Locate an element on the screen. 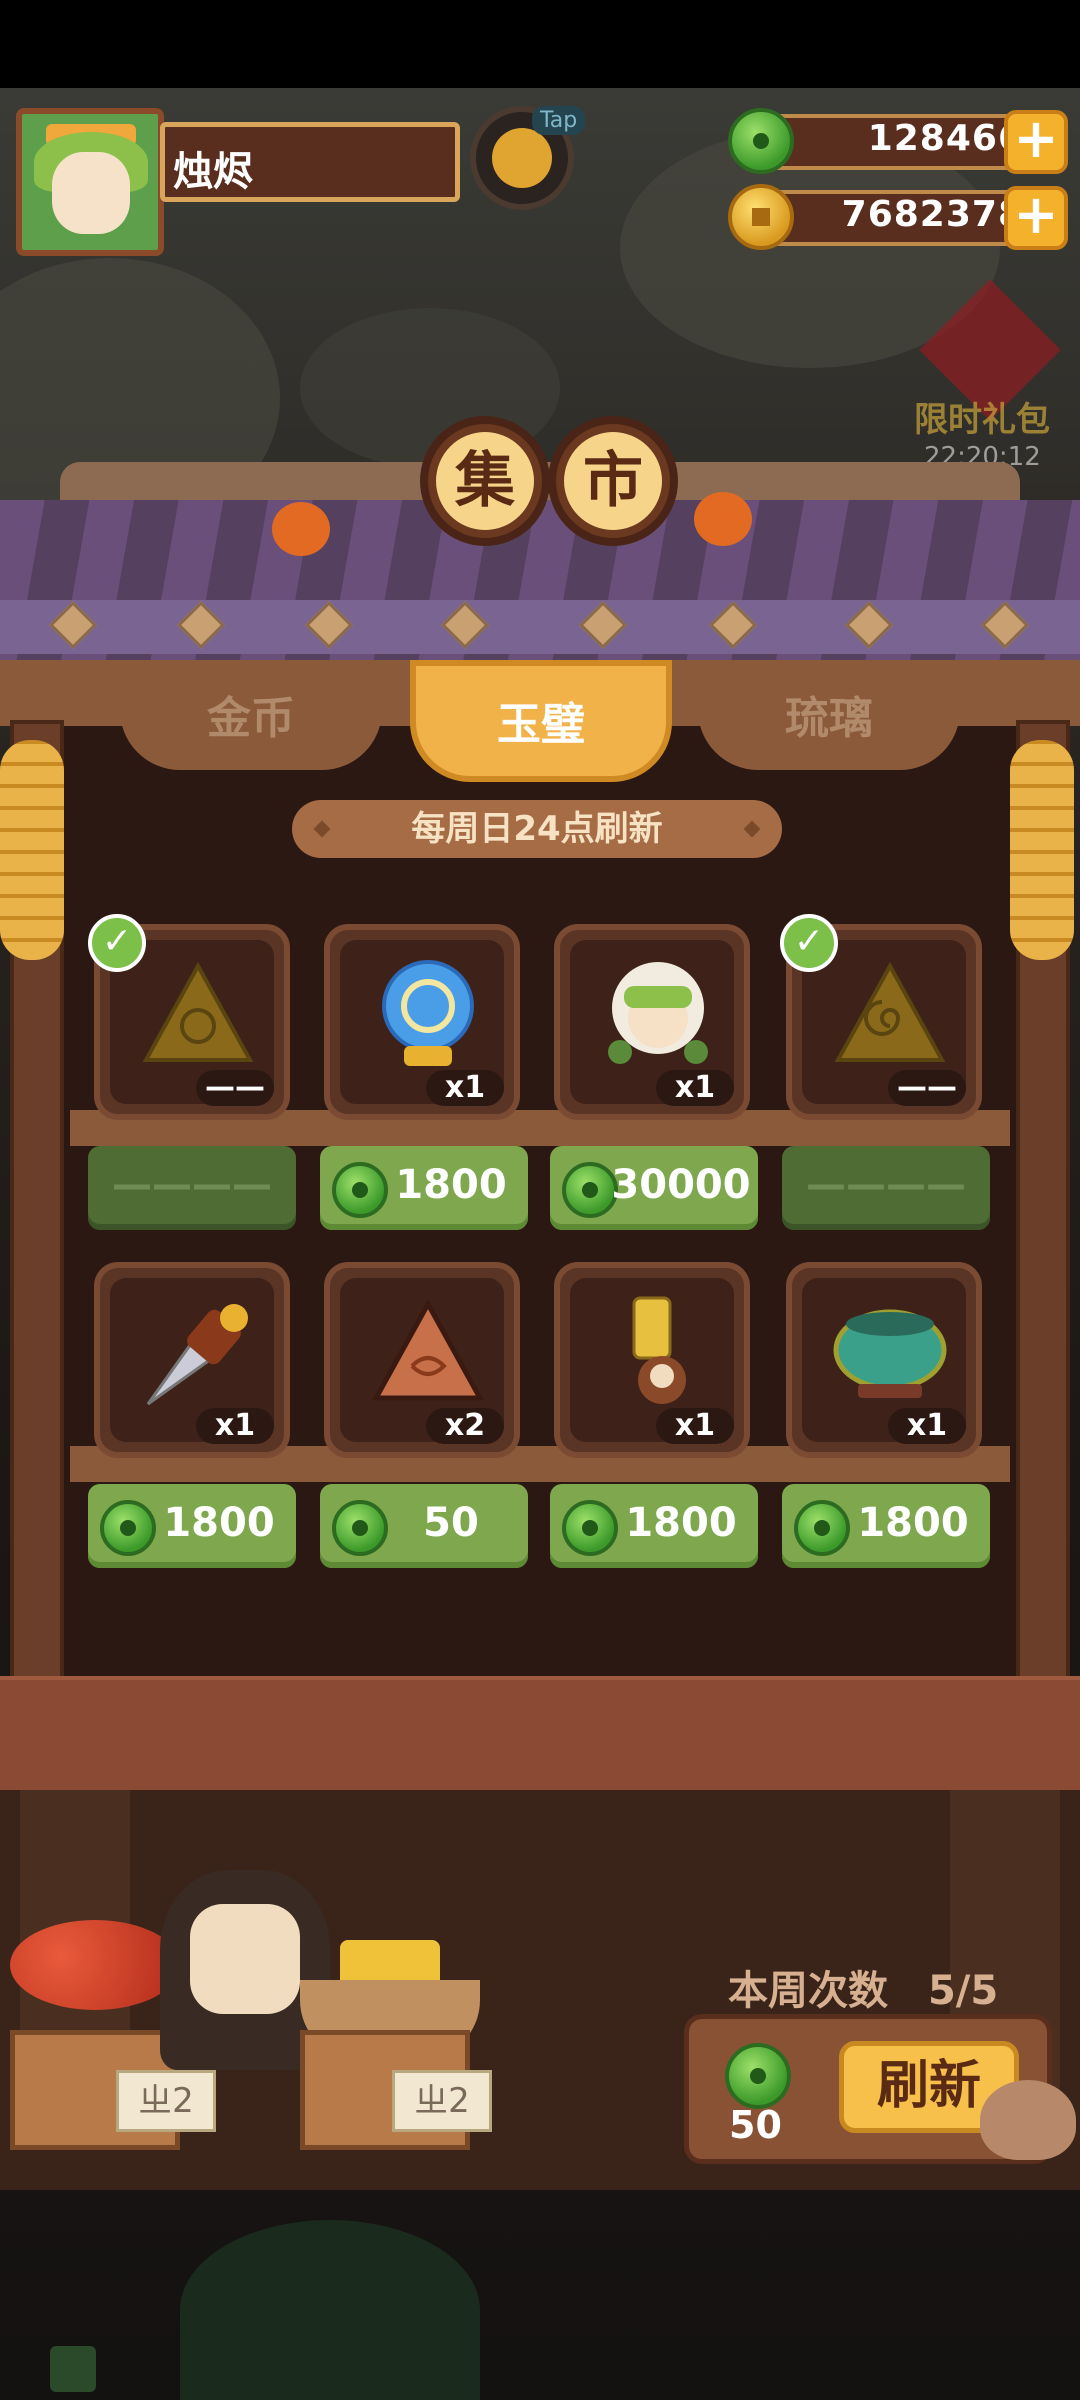  stall-counter is located at coordinates (540, 1735).